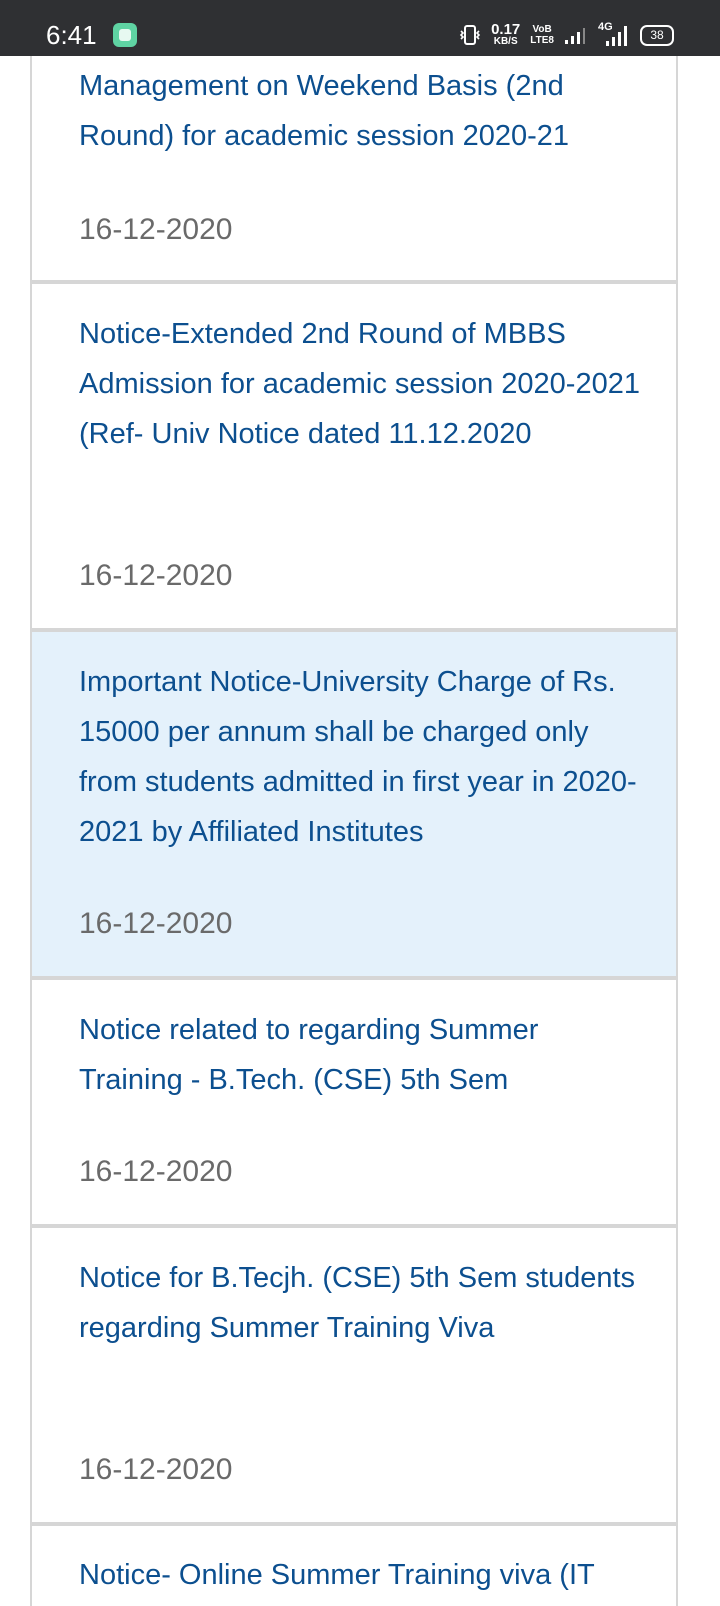 The image size is (720, 1606). I want to click on status-indicators: 0.17 KB/S VoB LTE8 4G 38, so click(566, 35).